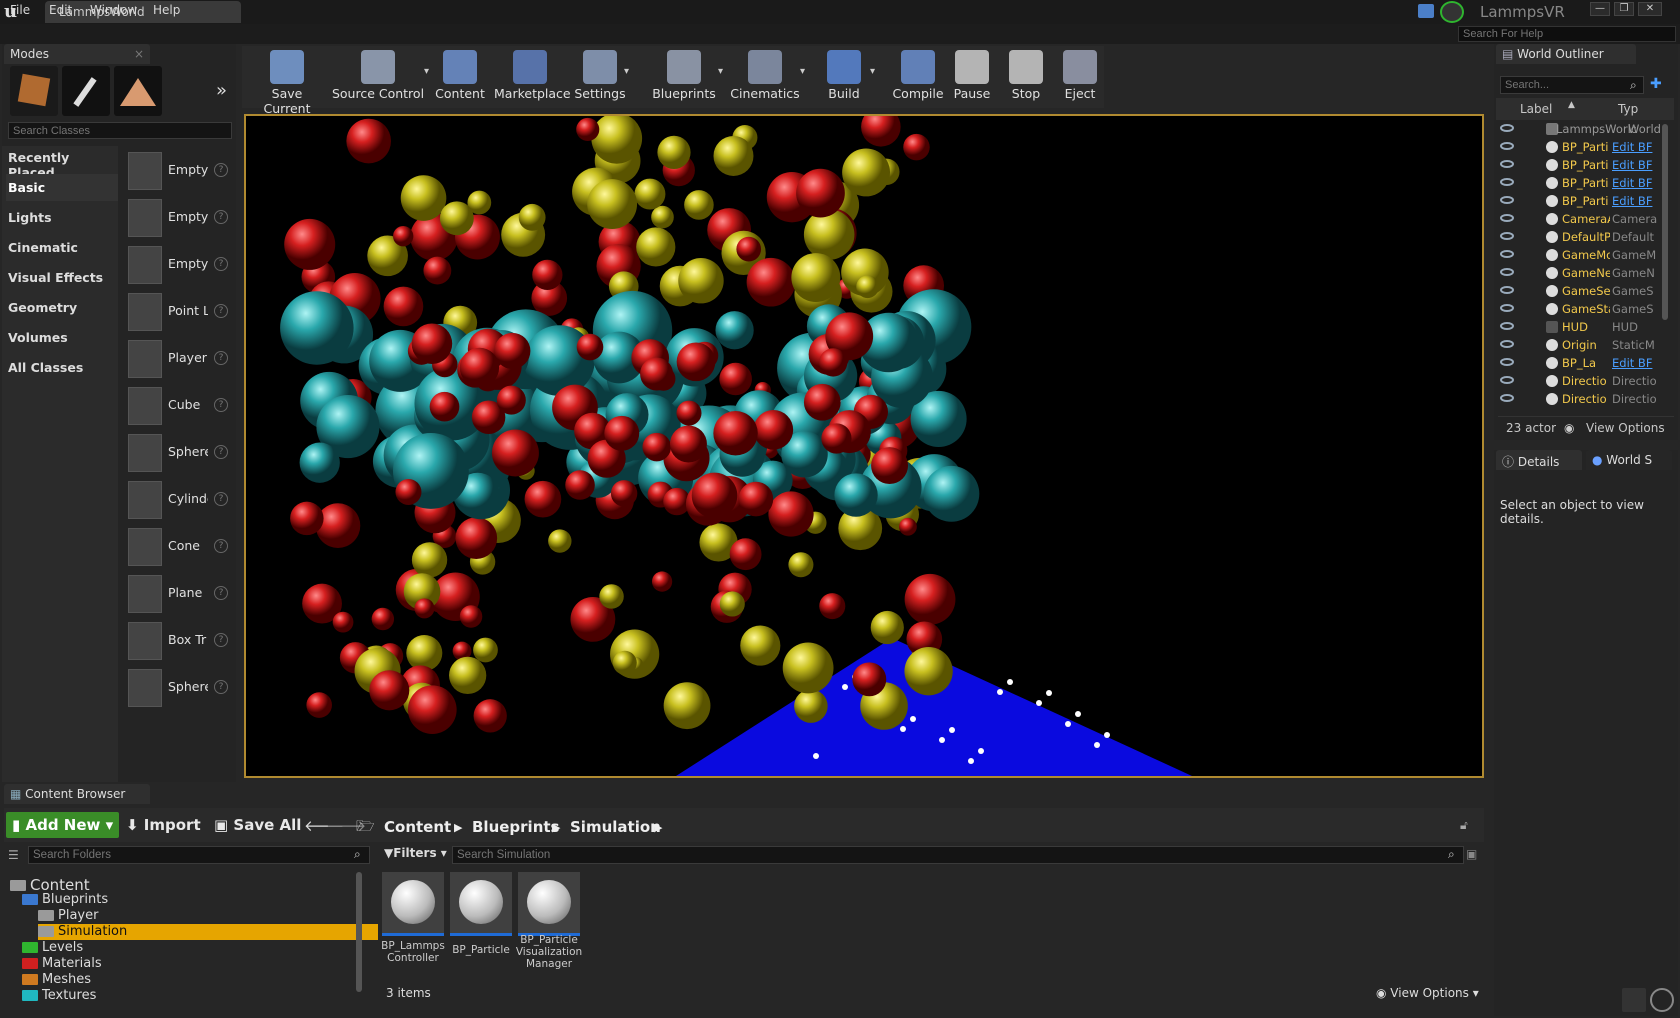 Image resolution: width=1680 pixels, height=1018 pixels. I want to click on settings-button: Settings, so click(600, 77).